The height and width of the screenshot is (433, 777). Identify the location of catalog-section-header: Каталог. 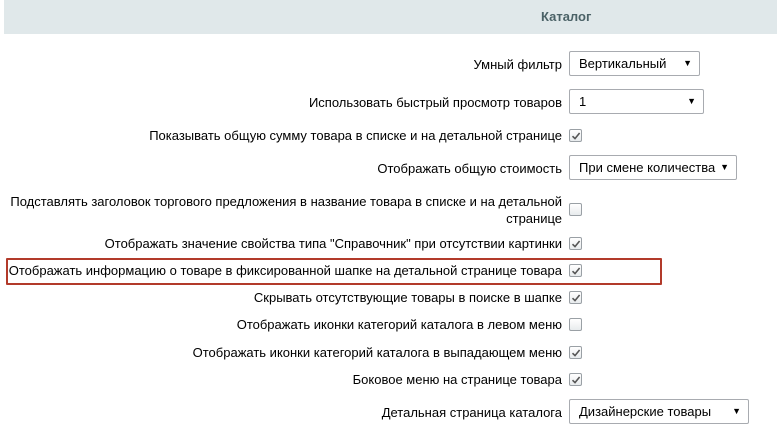
(390, 17).